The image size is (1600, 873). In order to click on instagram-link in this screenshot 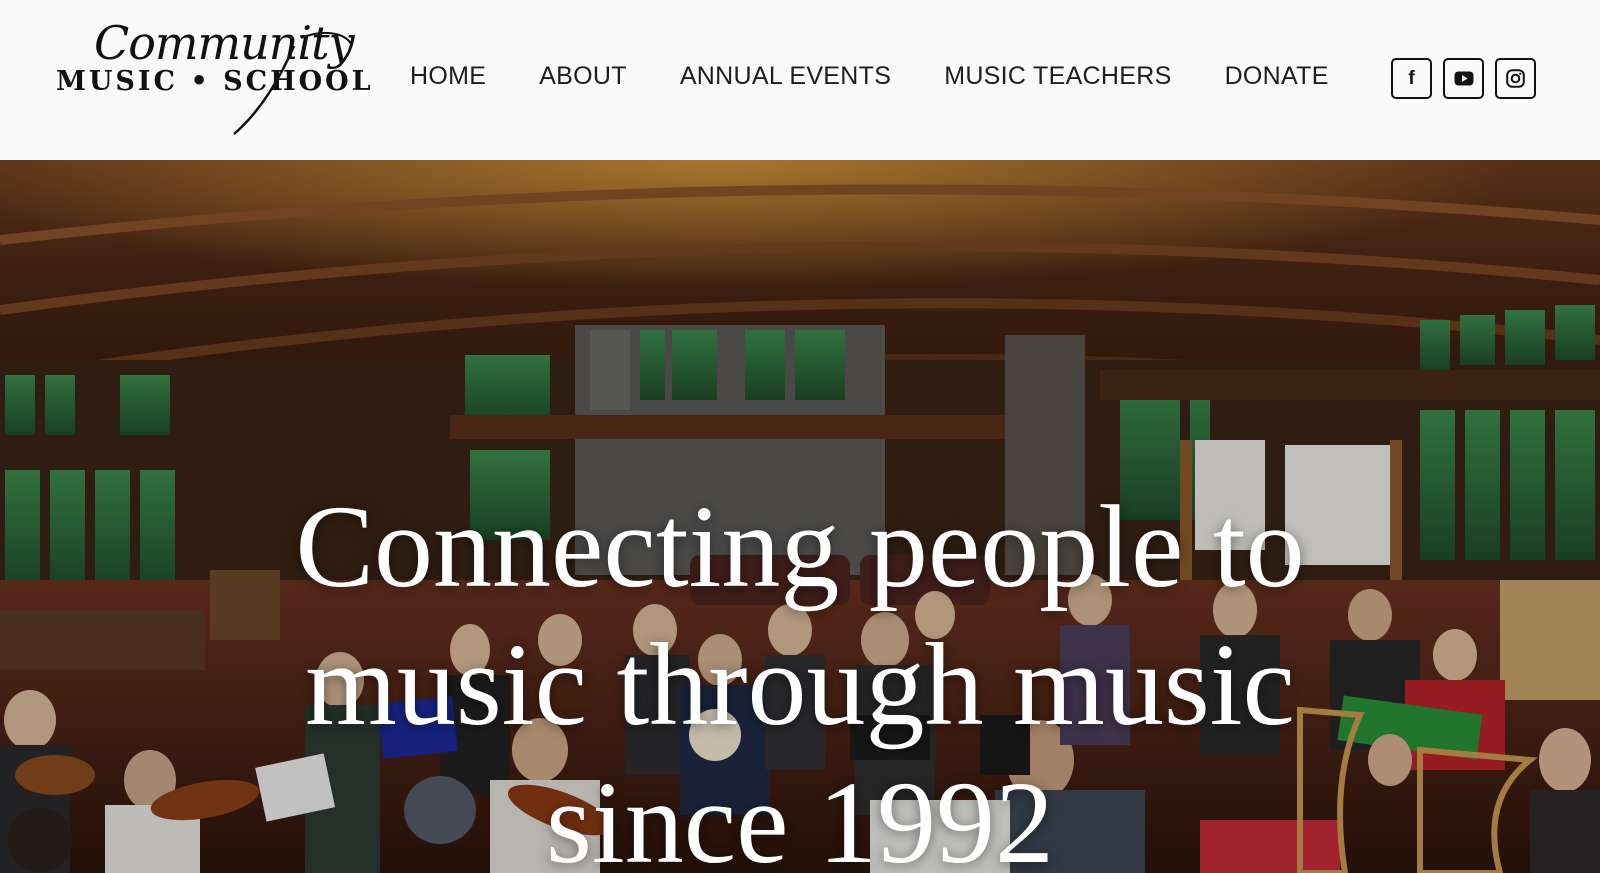, I will do `click(1515, 78)`.